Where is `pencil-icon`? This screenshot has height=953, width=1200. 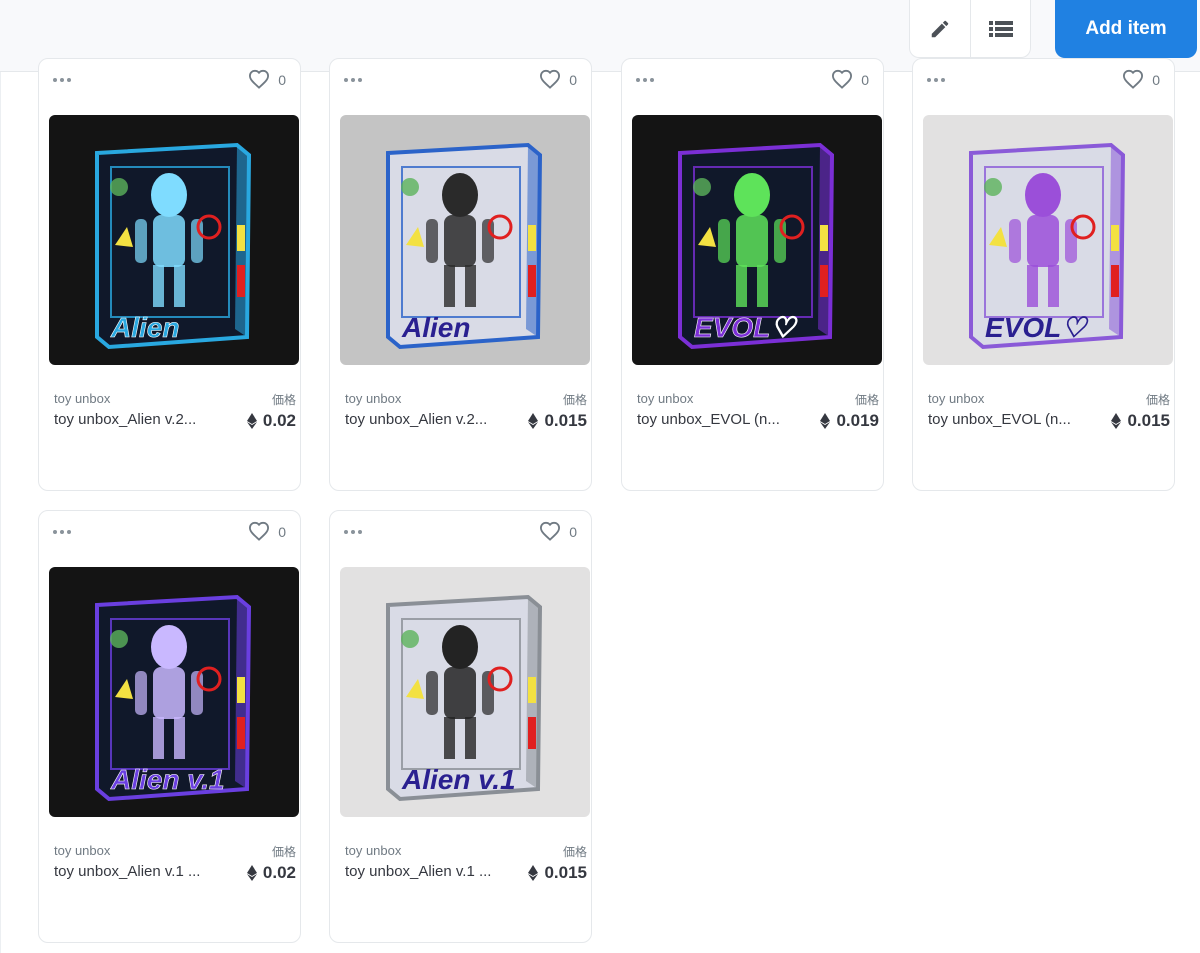 pencil-icon is located at coordinates (940, 28).